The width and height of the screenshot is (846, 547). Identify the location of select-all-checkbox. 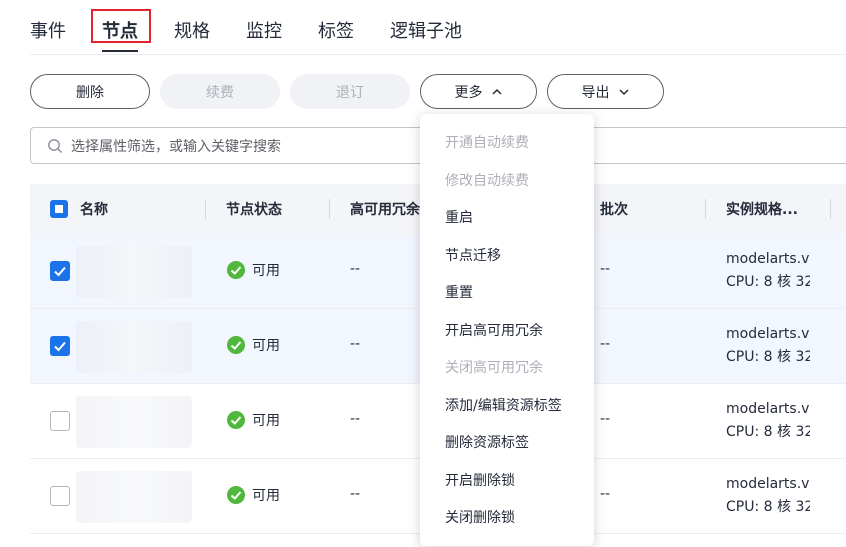
(59, 209).